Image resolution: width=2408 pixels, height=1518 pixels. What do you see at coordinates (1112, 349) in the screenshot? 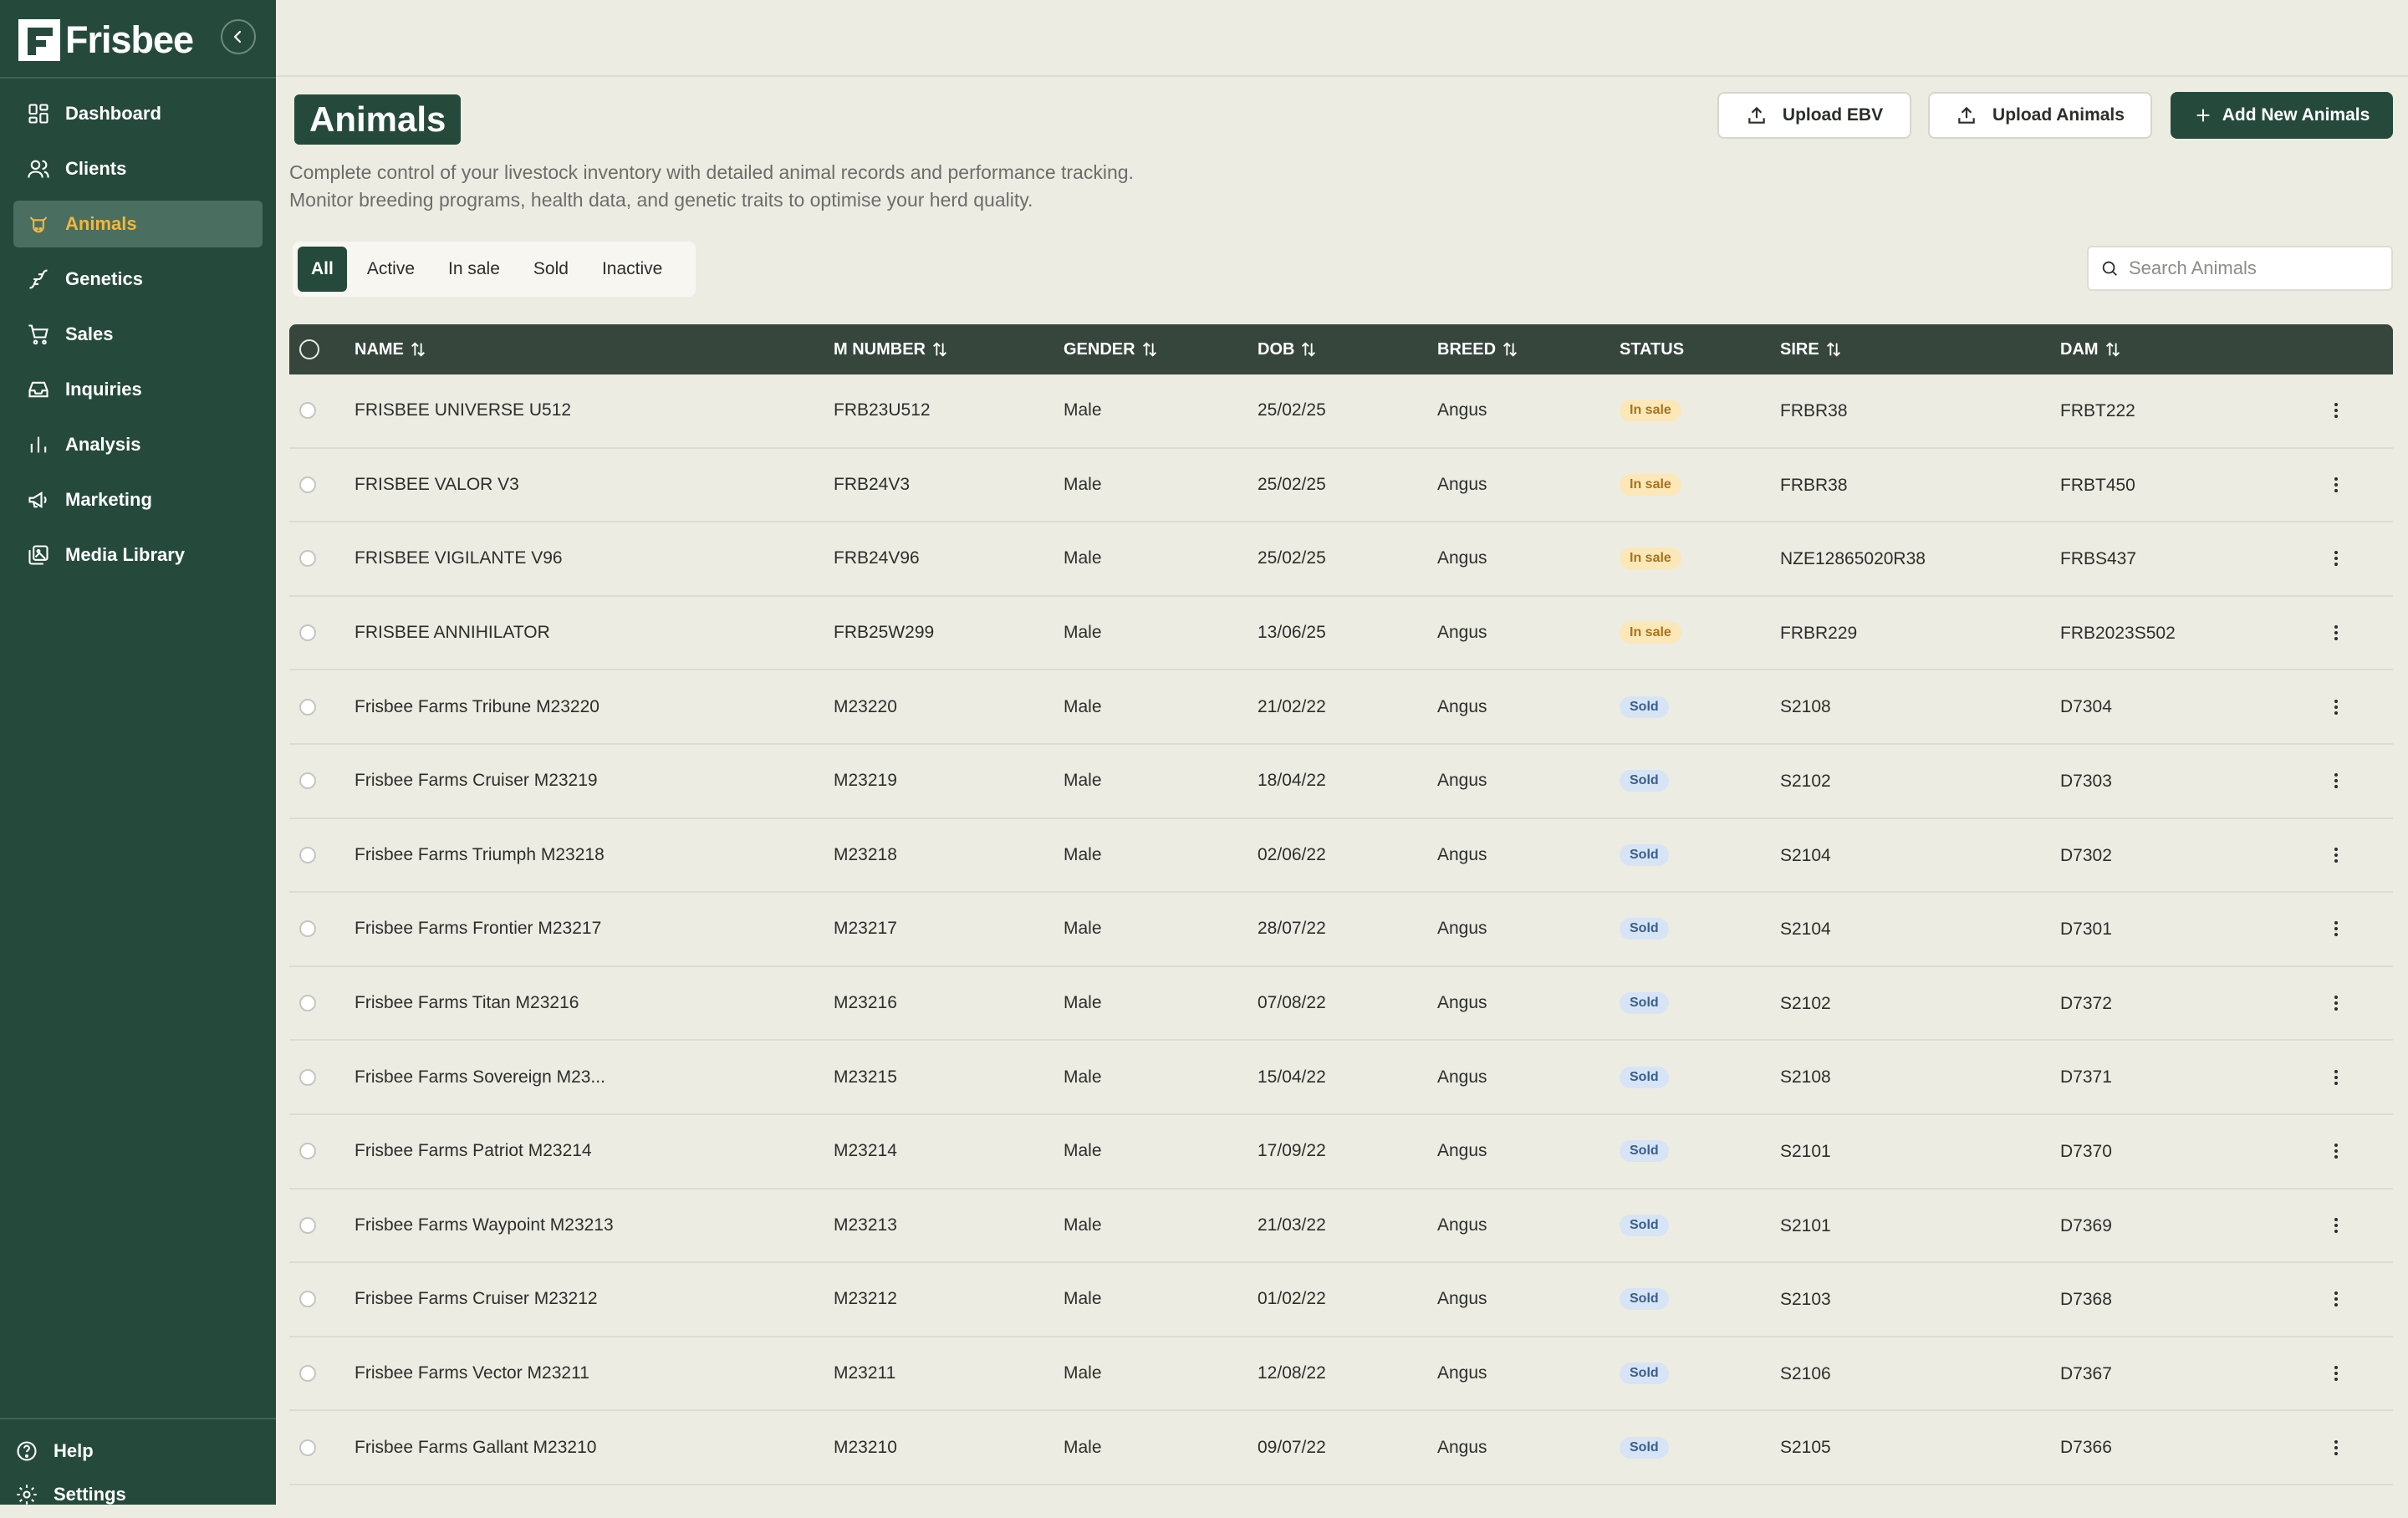
I see `column-header-gender: GENDER` at bounding box center [1112, 349].